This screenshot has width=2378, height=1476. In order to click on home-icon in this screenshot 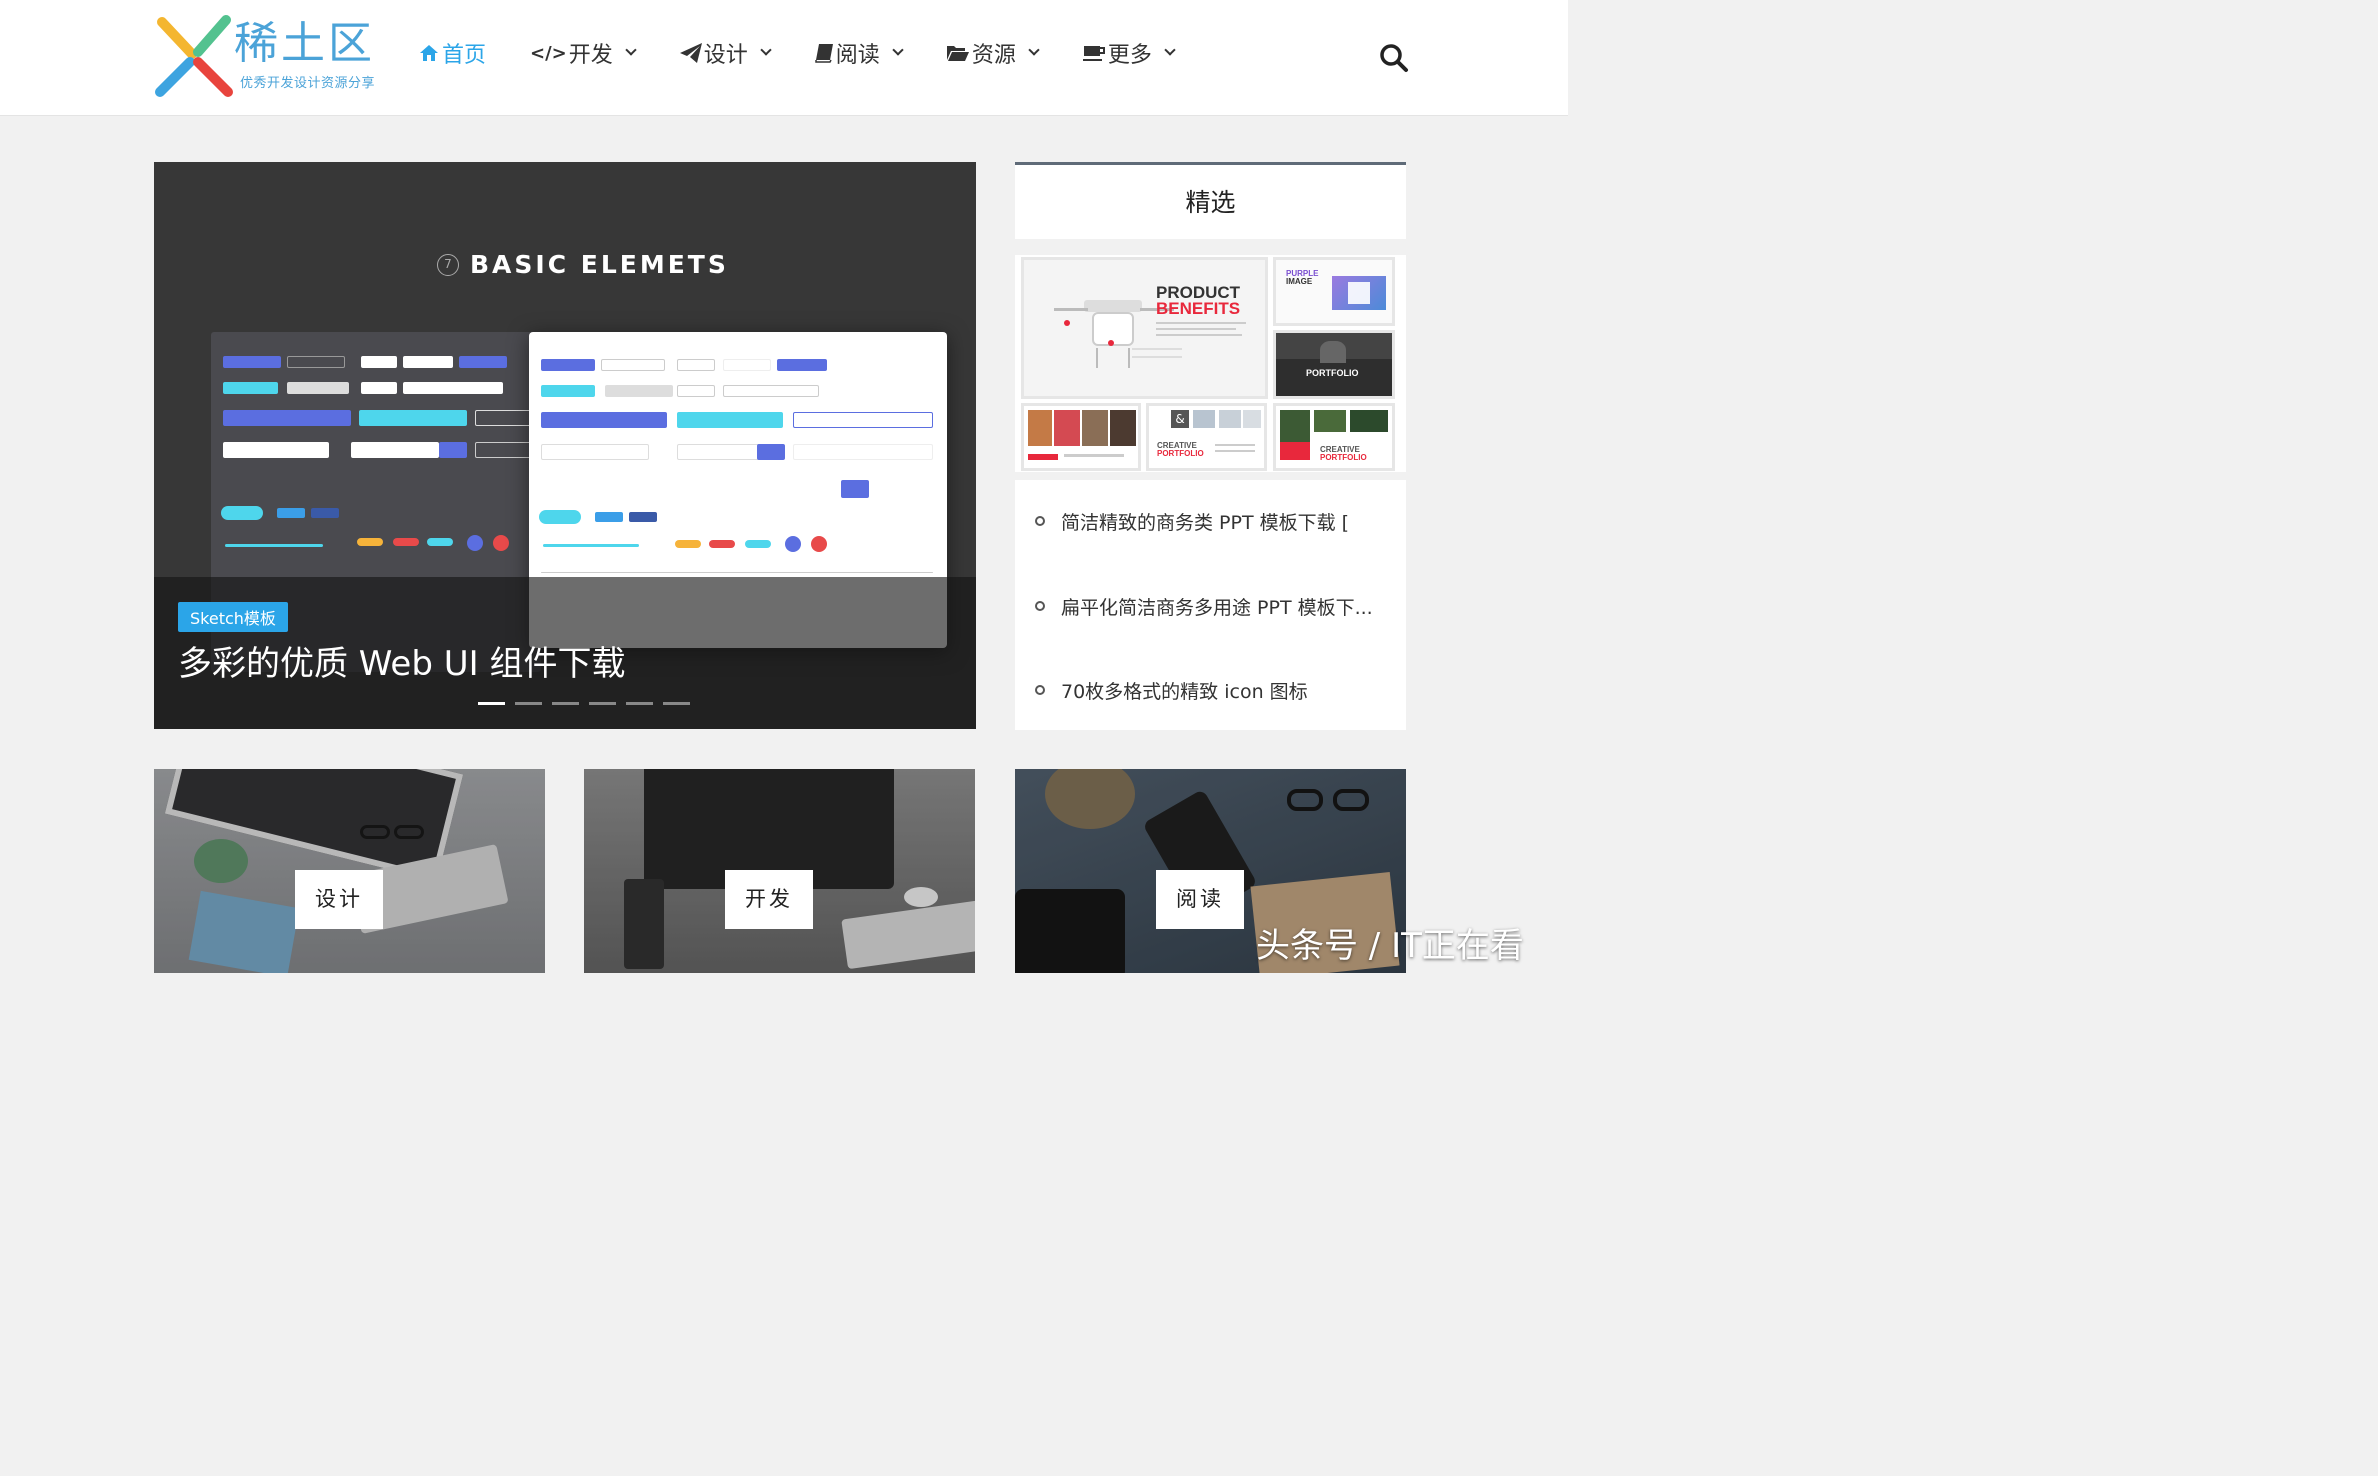, I will do `click(429, 53)`.